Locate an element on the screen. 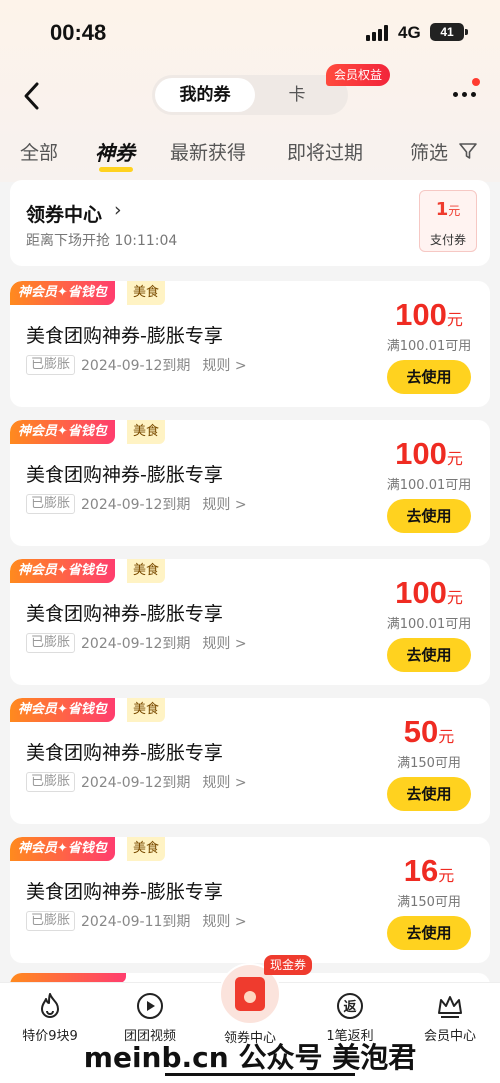 Image resolution: width=500 pixels, height=1083 pixels. red-envelope-icon is located at coordinates (250, 994).